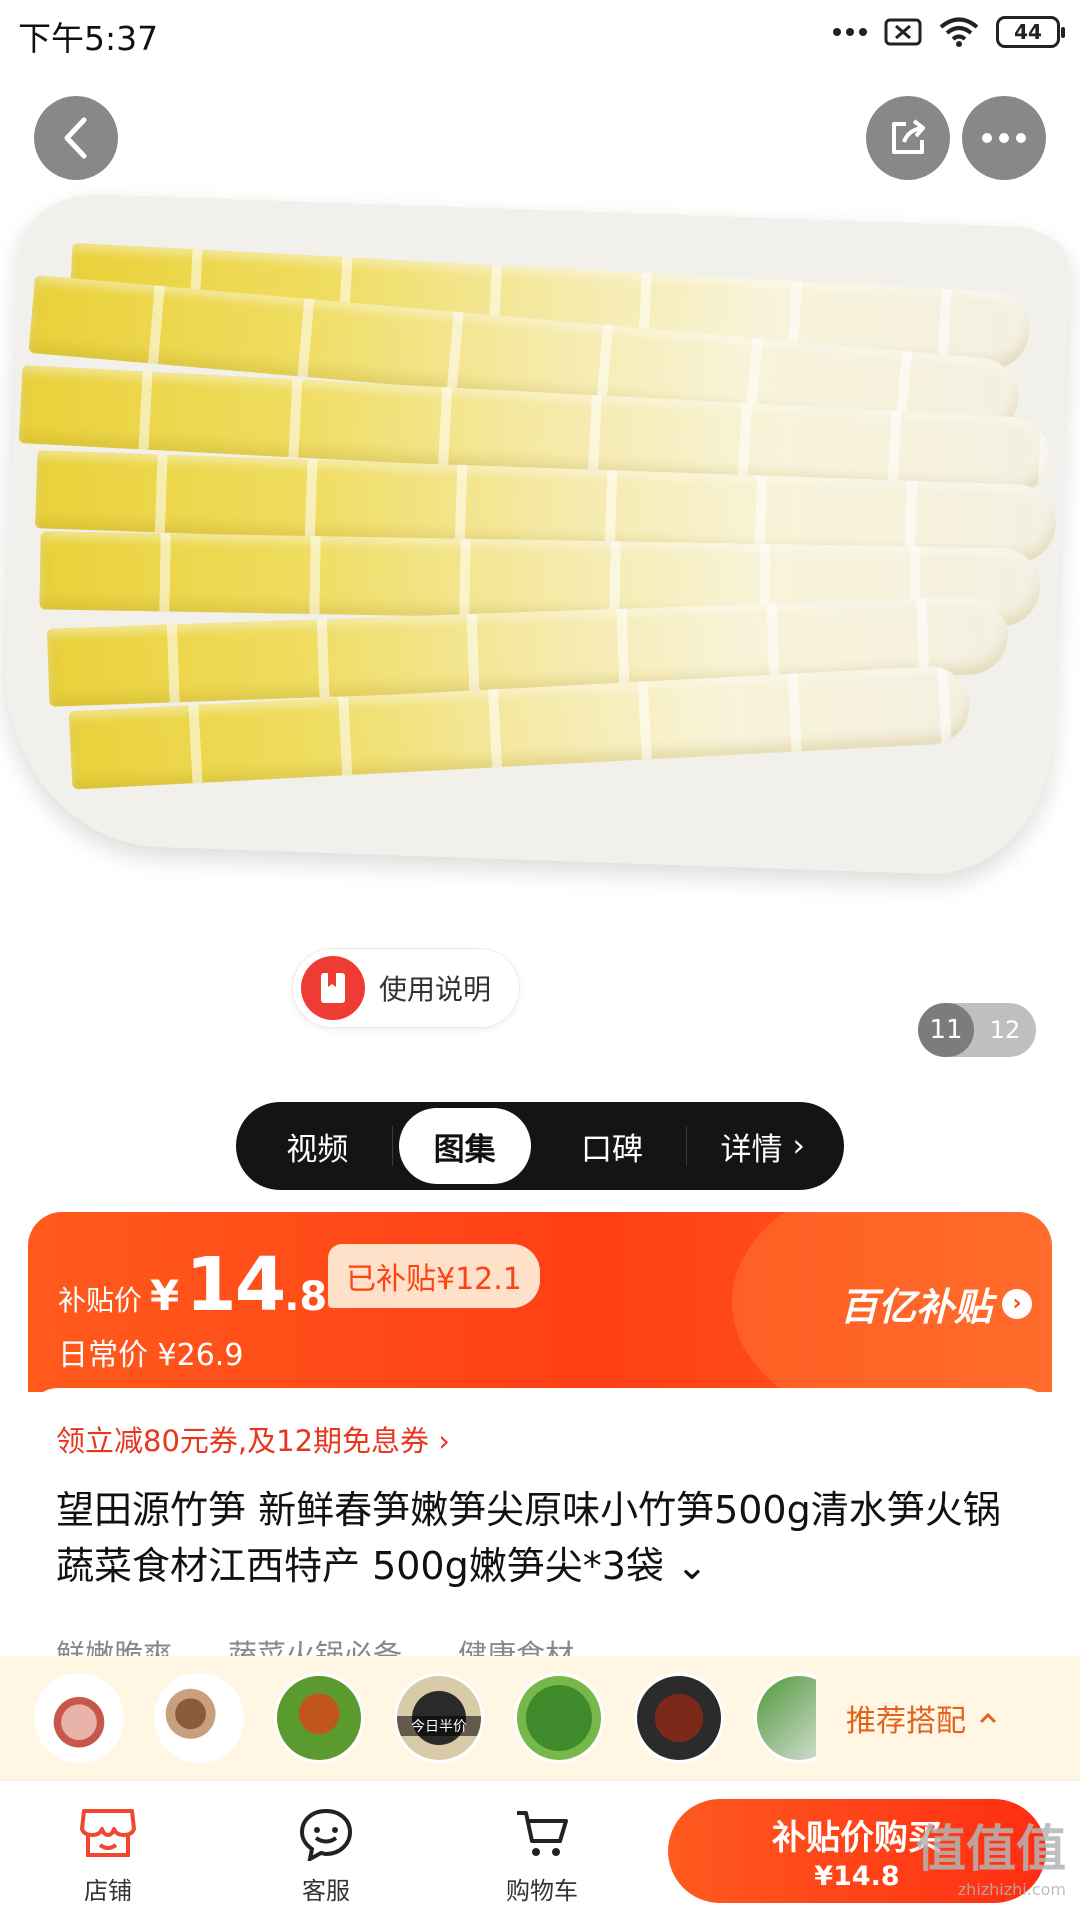 This screenshot has width=1080, height=1920. I want to click on media-tabs: 视频 图集 口碑 详情 ›, so click(540, 1146).